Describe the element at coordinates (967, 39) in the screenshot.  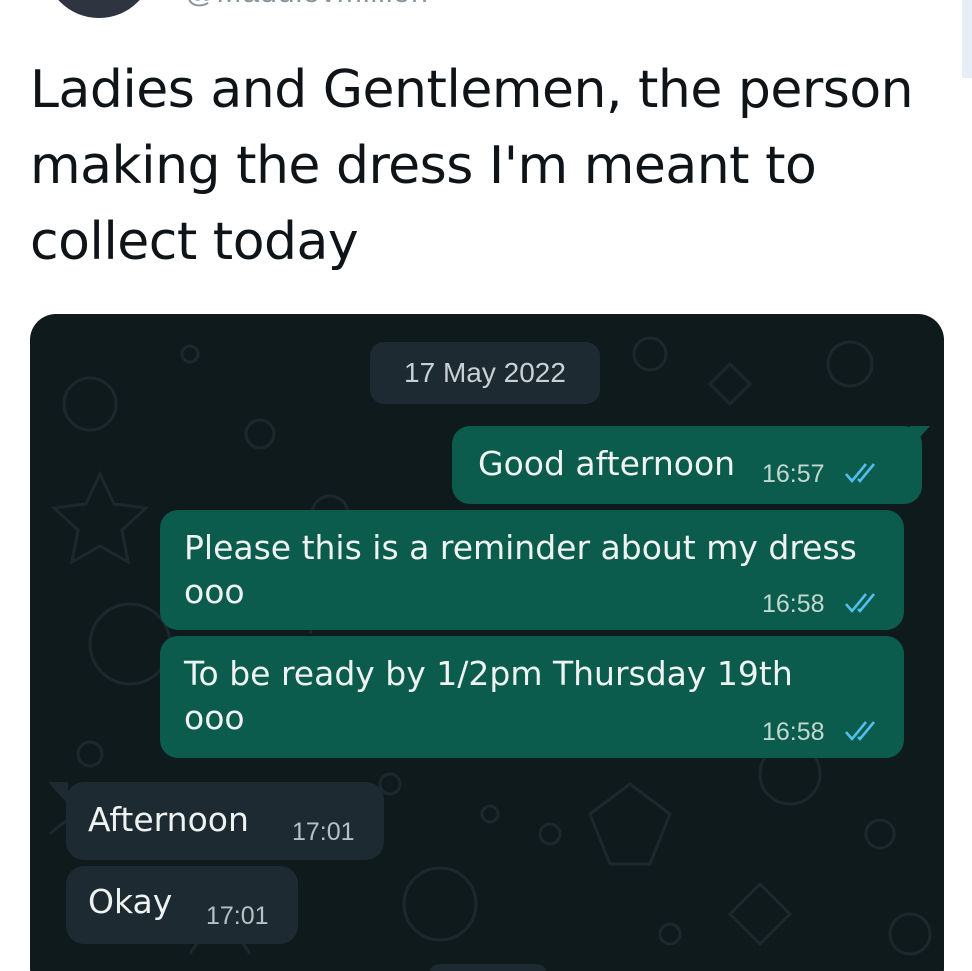
I see `scrollbar` at that location.